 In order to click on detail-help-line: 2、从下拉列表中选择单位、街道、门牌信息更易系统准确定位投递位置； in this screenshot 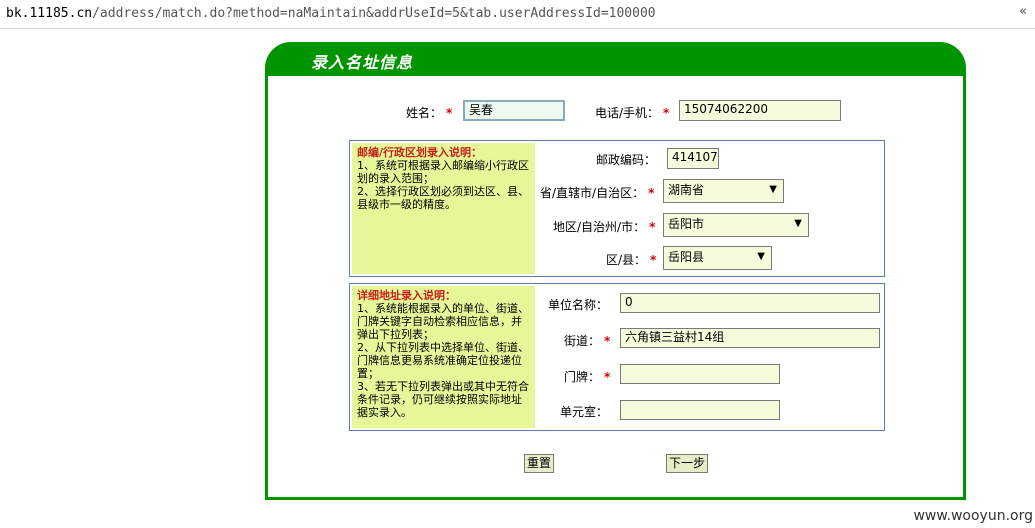, I will do `click(443, 360)`.